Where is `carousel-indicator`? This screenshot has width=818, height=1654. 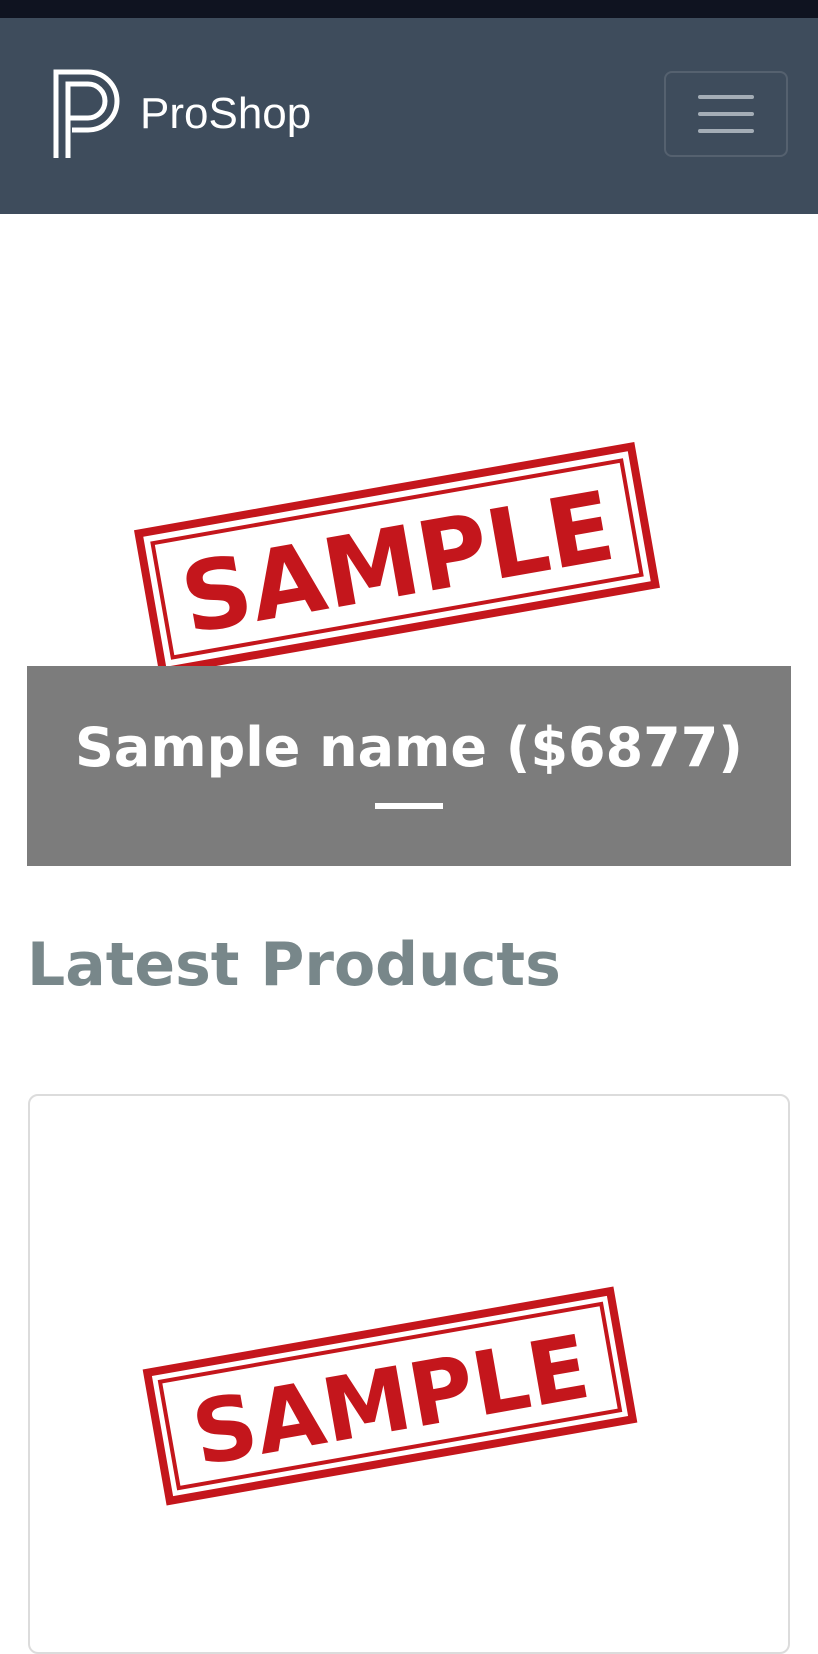
carousel-indicator is located at coordinates (409, 806).